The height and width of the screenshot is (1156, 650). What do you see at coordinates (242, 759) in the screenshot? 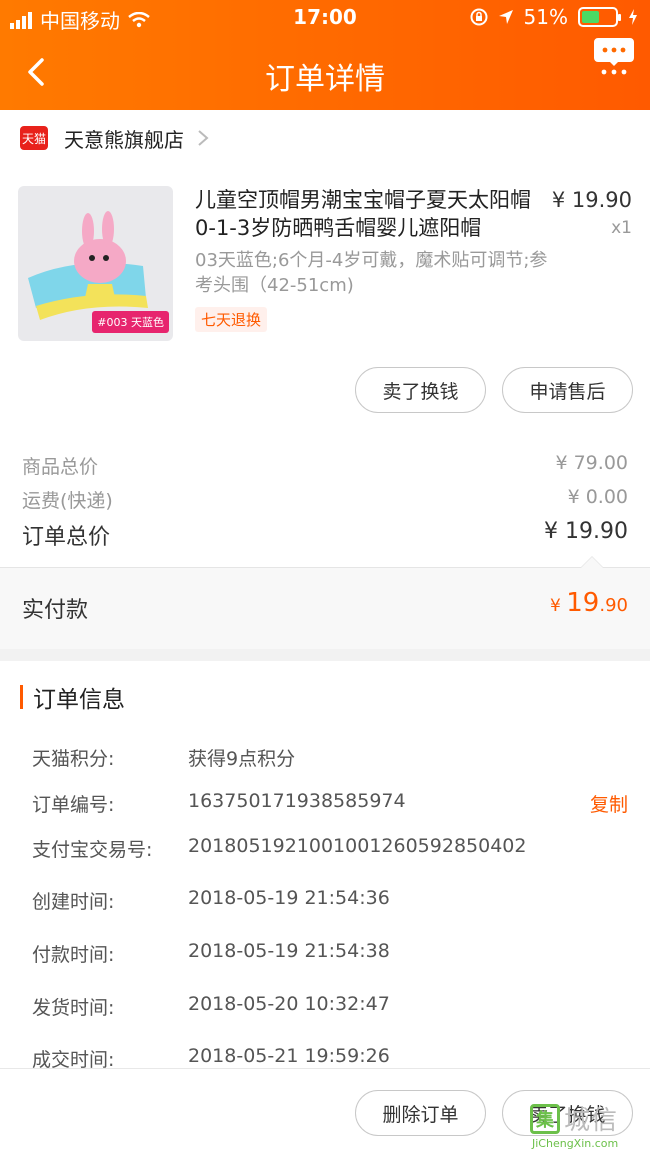
I see `info-value-points: 获得9点积分` at bounding box center [242, 759].